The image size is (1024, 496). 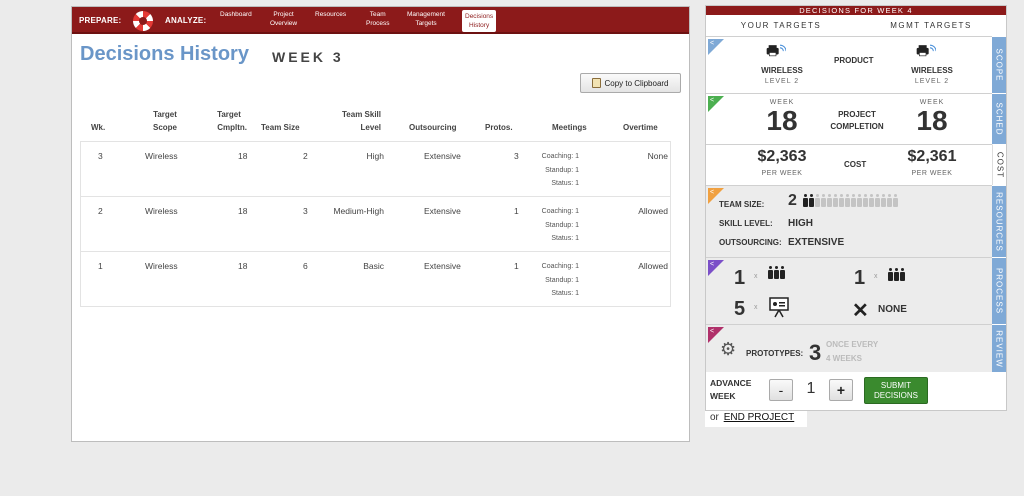 I want to click on header-target-cmpltn-l2: Cmpltn., so click(x=232, y=127).